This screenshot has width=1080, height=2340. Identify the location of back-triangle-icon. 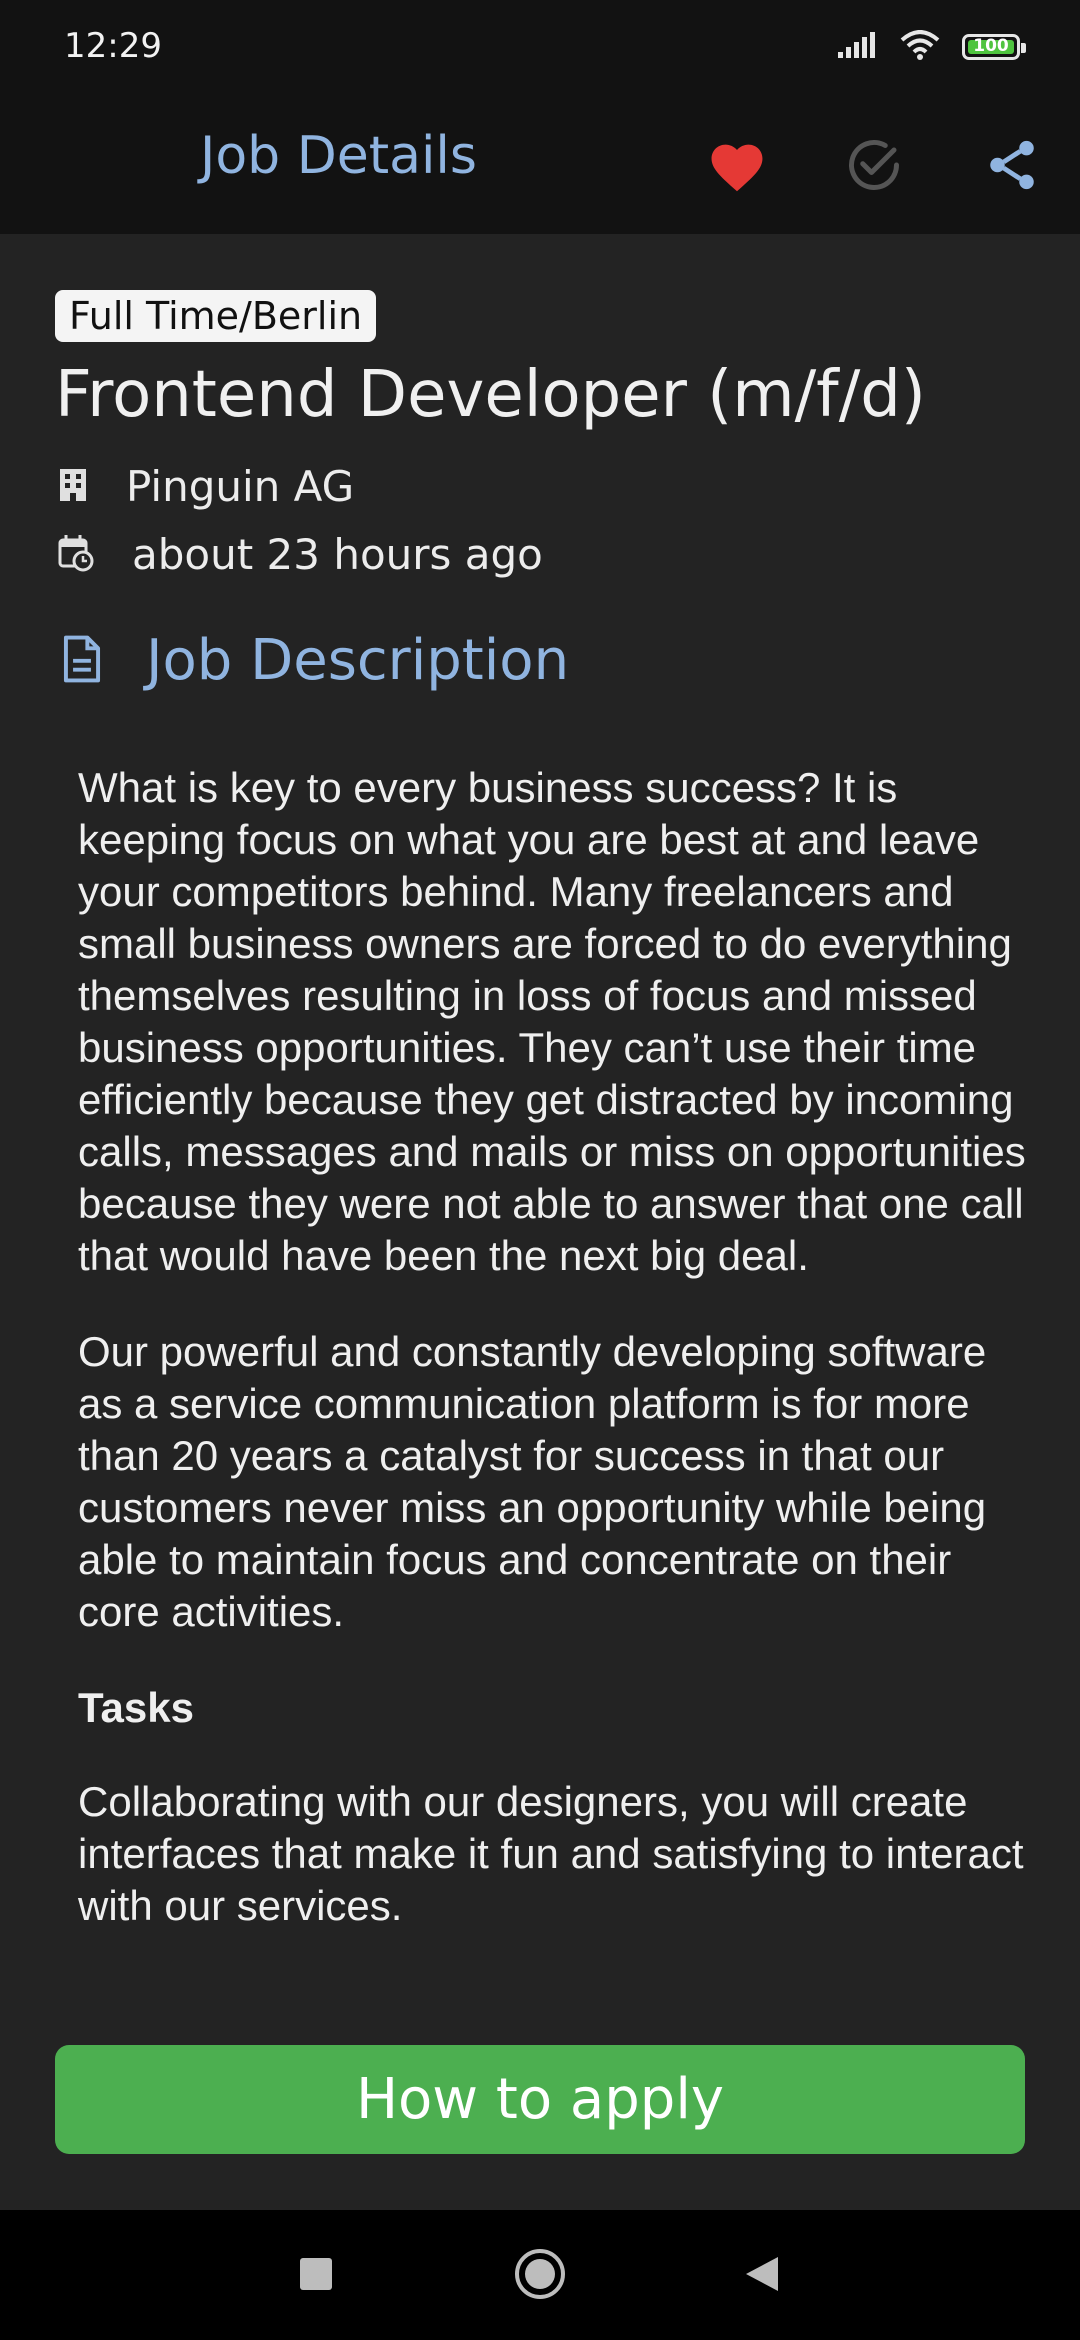
(762, 2276).